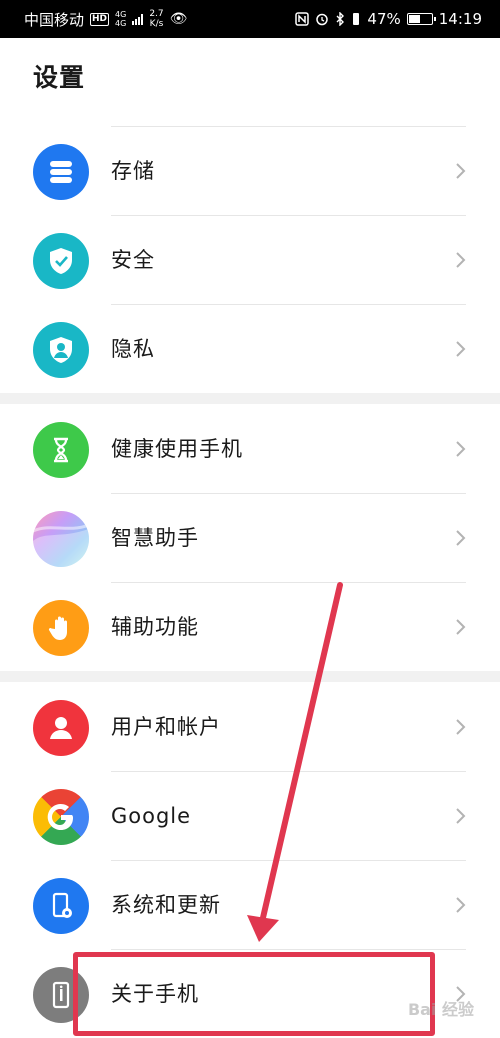 The width and height of the screenshot is (500, 1038). What do you see at coordinates (61, 172) in the screenshot?
I see `storage-icon` at bounding box center [61, 172].